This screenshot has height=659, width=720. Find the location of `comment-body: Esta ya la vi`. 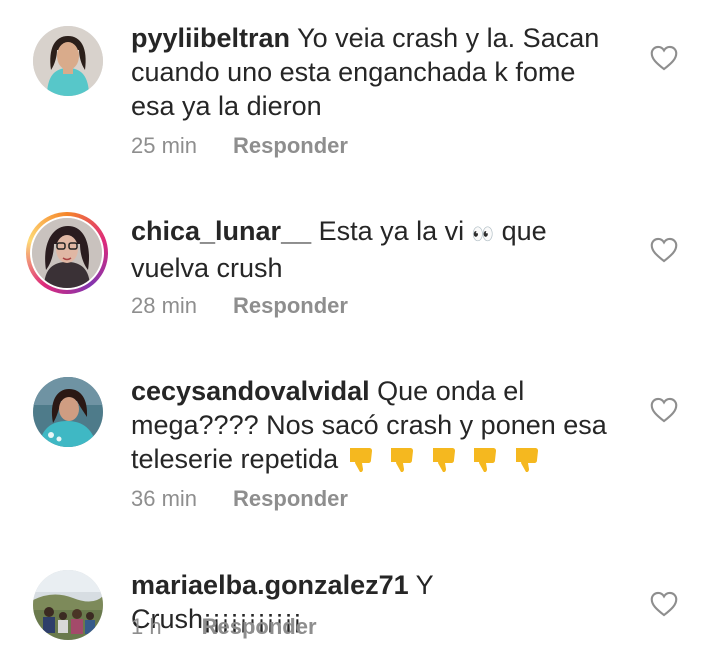

comment-body: Esta ya la vi is located at coordinates (391, 231).